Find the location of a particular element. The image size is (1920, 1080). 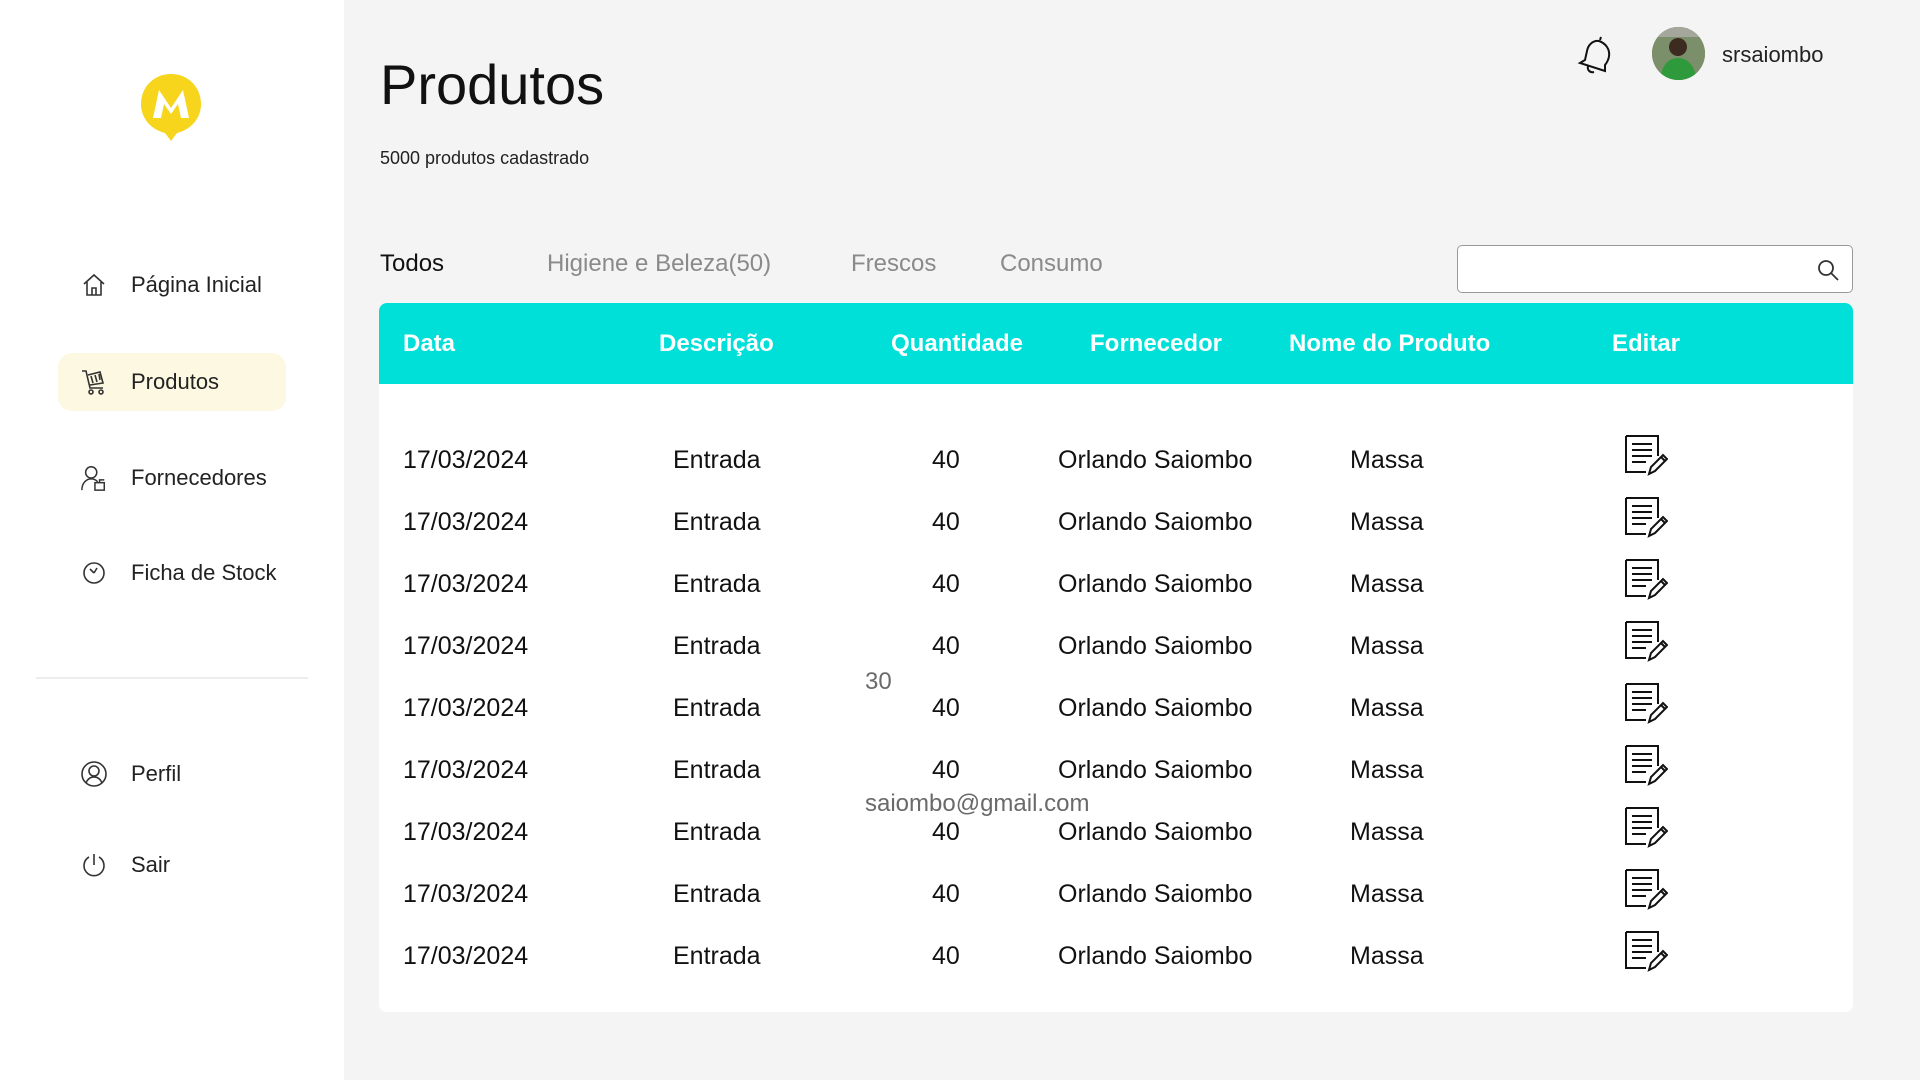

sidebar-item-label: Ficha de Stock is located at coordinates (204, 572).